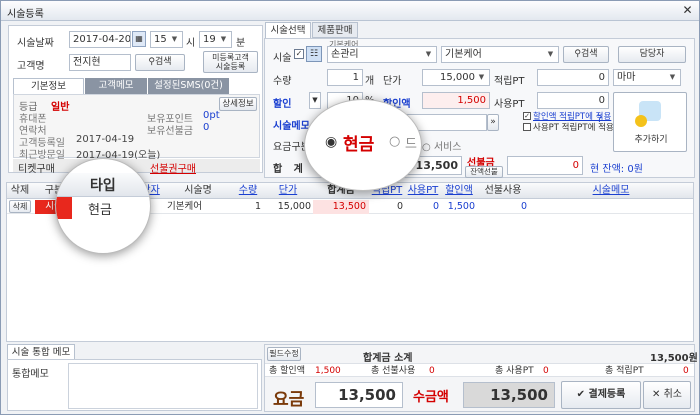 The height and width of the screenshot is (415, 700). Describe the element at coordinates (163, 386) in the screenshot. I see `combined-memo-textarea` at that location.